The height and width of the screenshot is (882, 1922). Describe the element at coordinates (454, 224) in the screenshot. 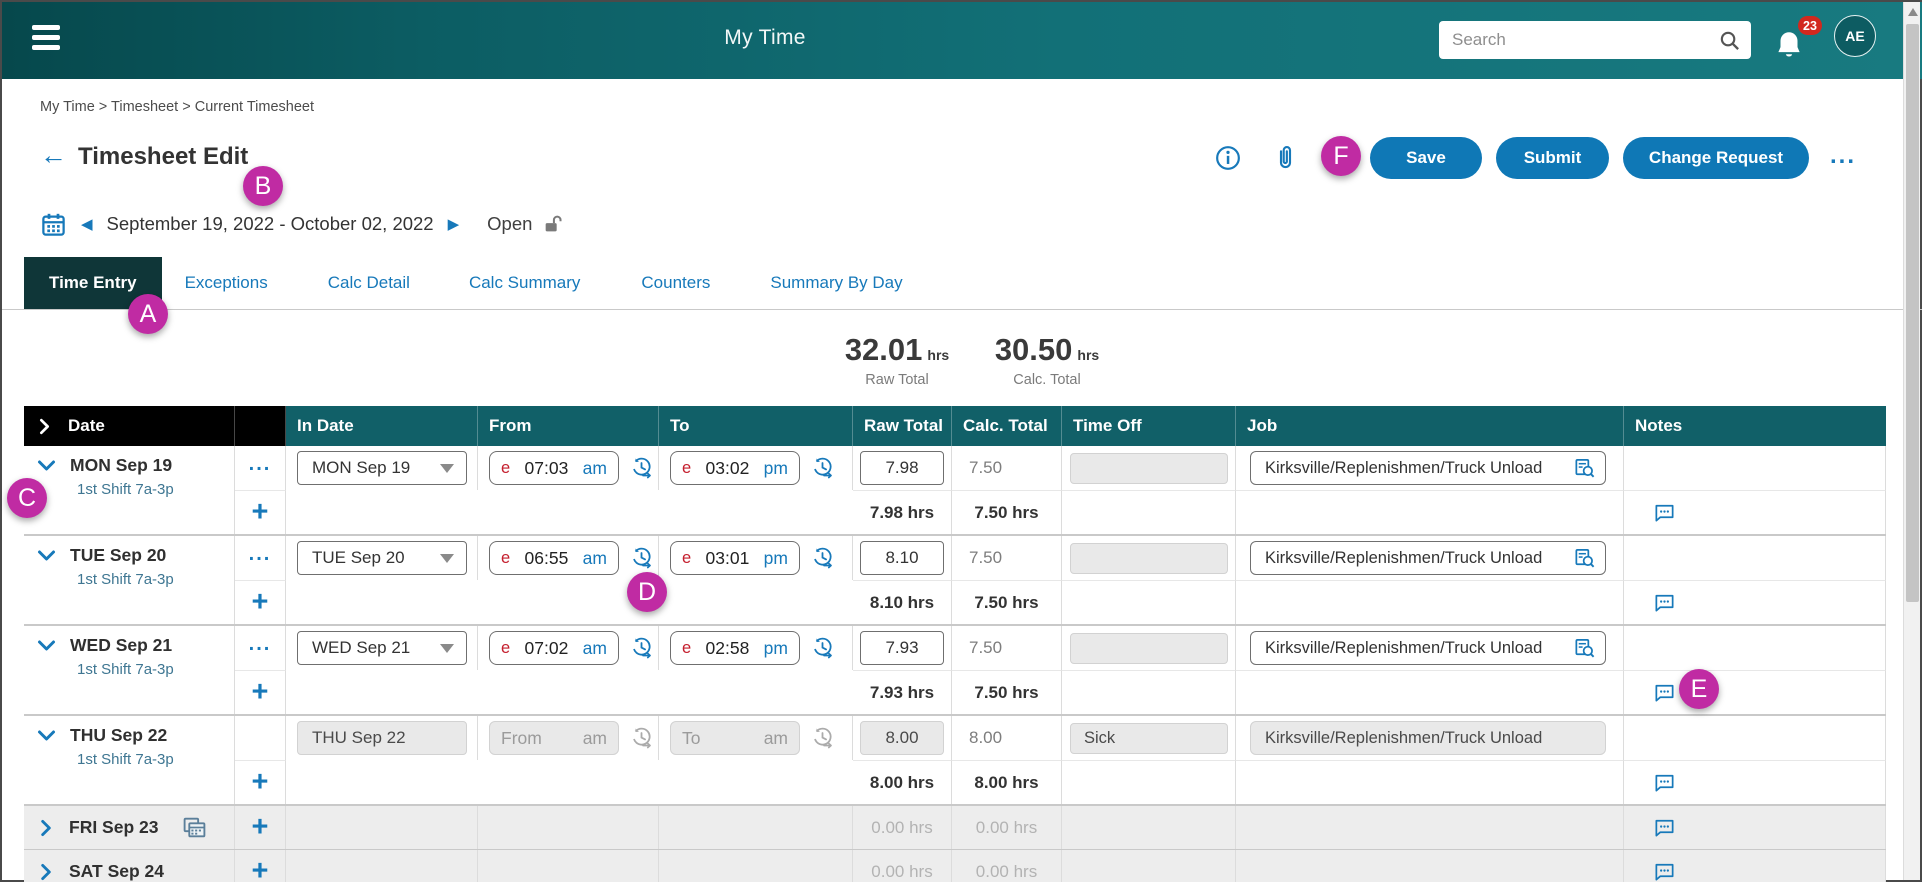

I see `next-period-button: ▶` at that location.